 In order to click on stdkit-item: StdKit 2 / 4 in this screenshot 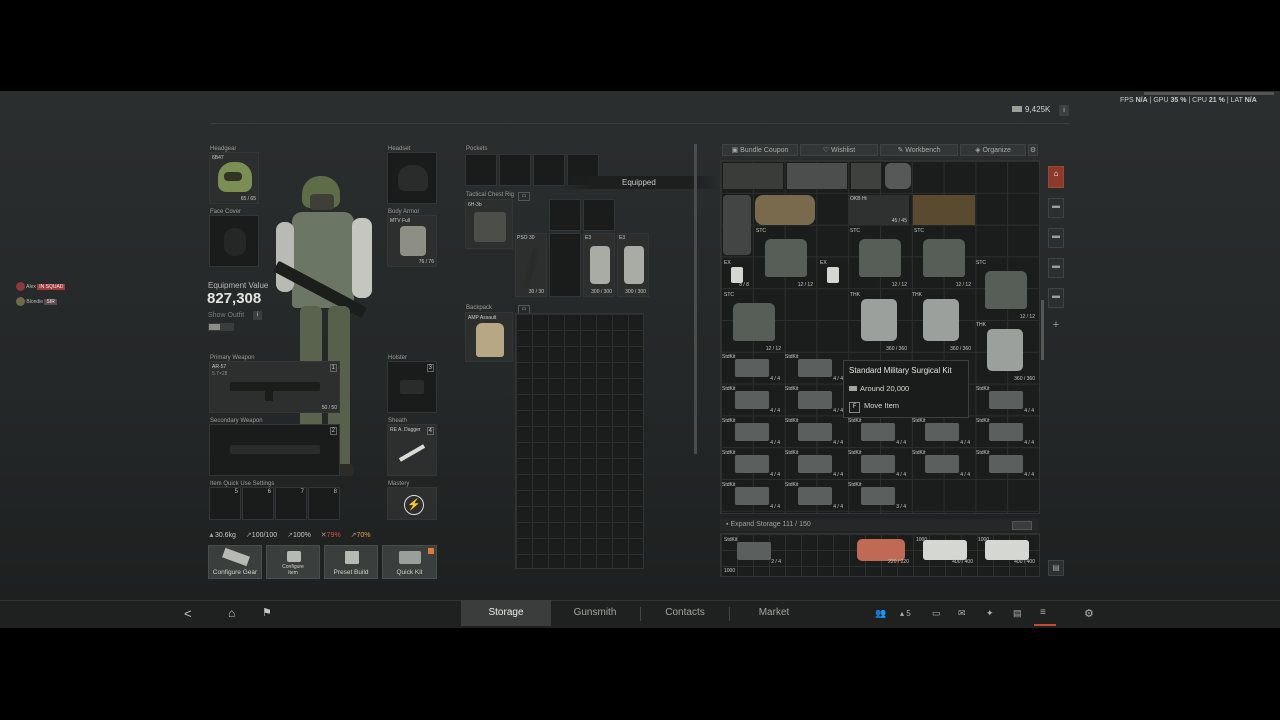, I will do `click(753, 551)`.